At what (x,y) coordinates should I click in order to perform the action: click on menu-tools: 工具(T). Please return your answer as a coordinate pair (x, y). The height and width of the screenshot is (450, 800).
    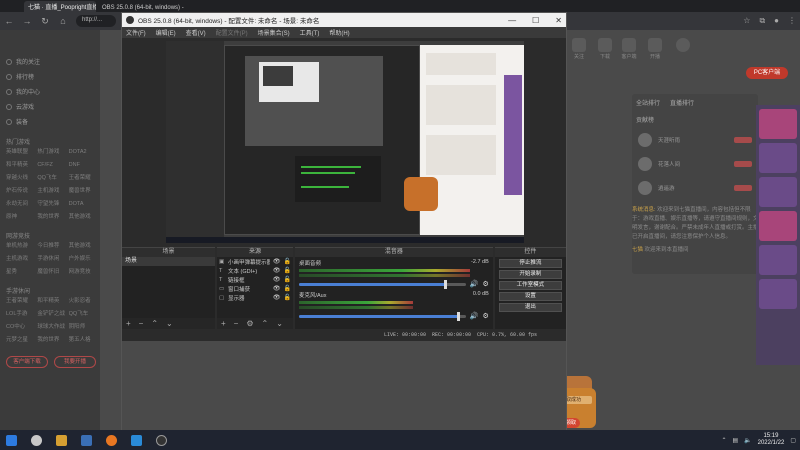
    Looking at the image, I should click on (310, 32).